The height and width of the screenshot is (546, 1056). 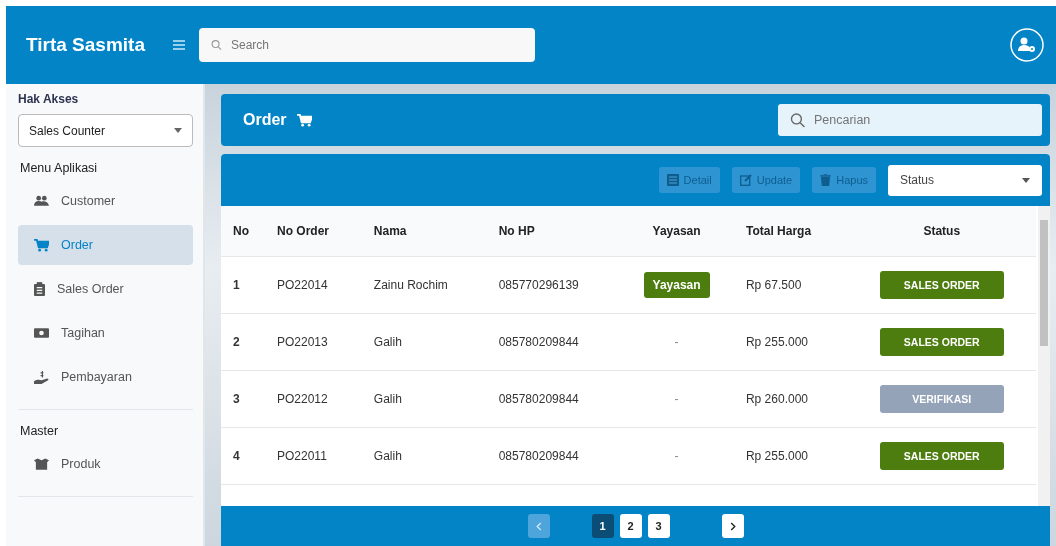 What do you see at coordinates (236, 342) in the screenshot?
I see `table-cell: 2` at bounding box center [236, 342].